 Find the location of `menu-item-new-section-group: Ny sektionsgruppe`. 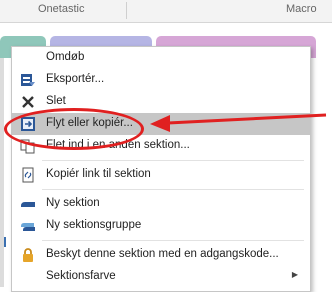

menu-item-new-section-group: Ny sektionsgruppe is located at coordinates (161, 226).